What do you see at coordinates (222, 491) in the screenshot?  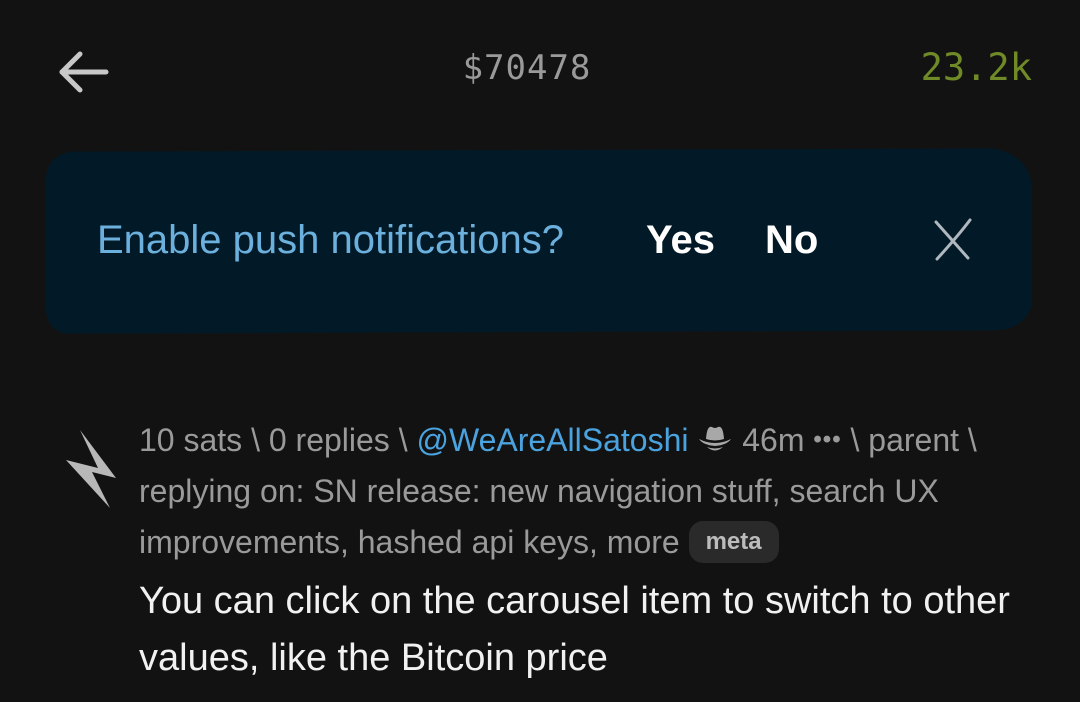 I see `replying-on-label: replying on:` at bounding box center [222, 491].